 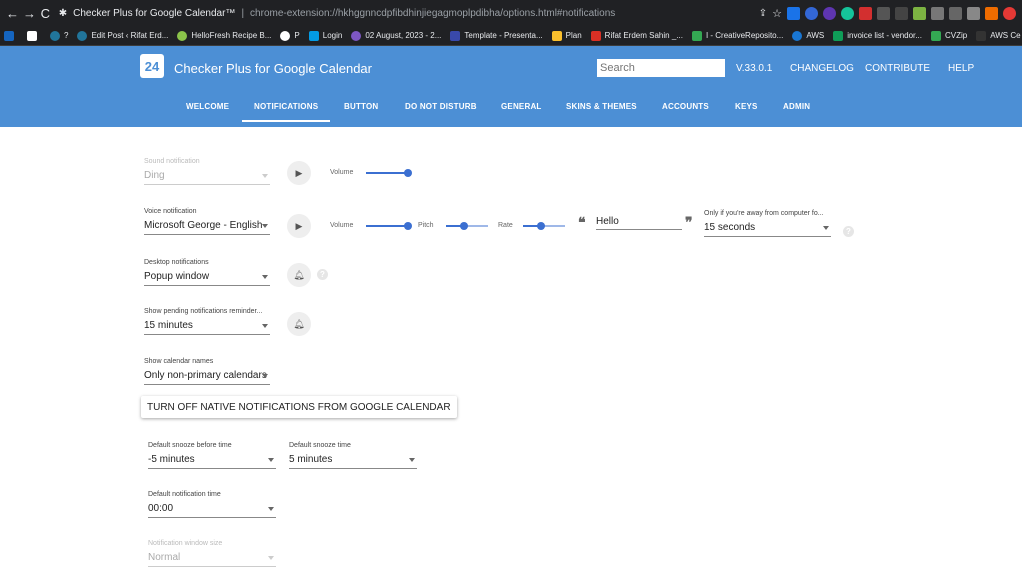 I want to click on pending-bell-button: 🔔︎, so click(x=299, y=324).